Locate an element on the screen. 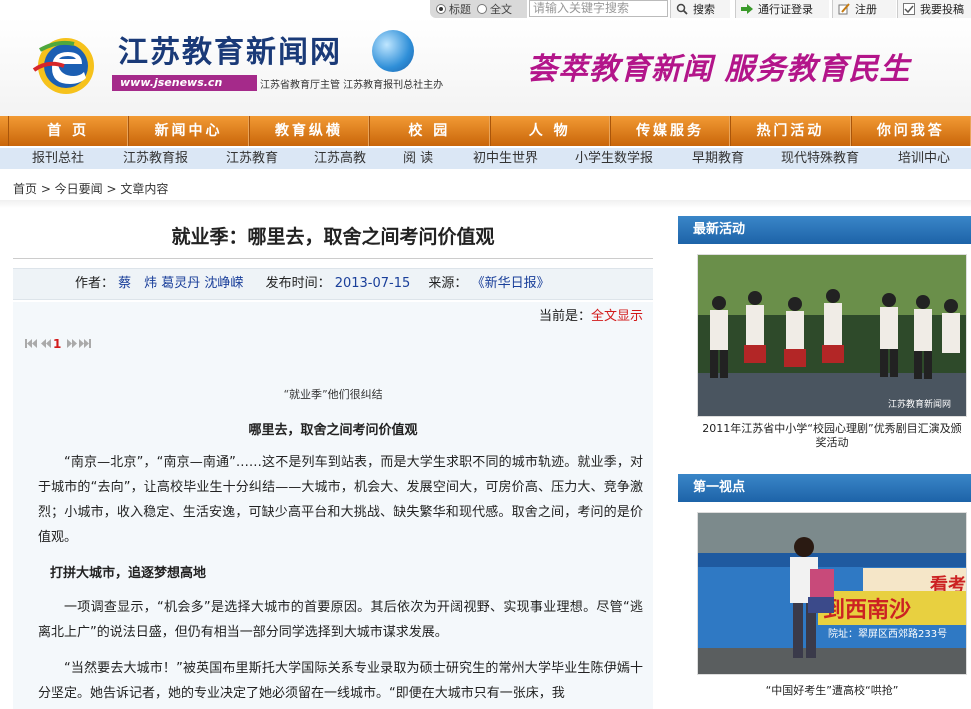 The image size is (971, 709). publish-time: 2013-07-15 is located at coordinates (372, 283).